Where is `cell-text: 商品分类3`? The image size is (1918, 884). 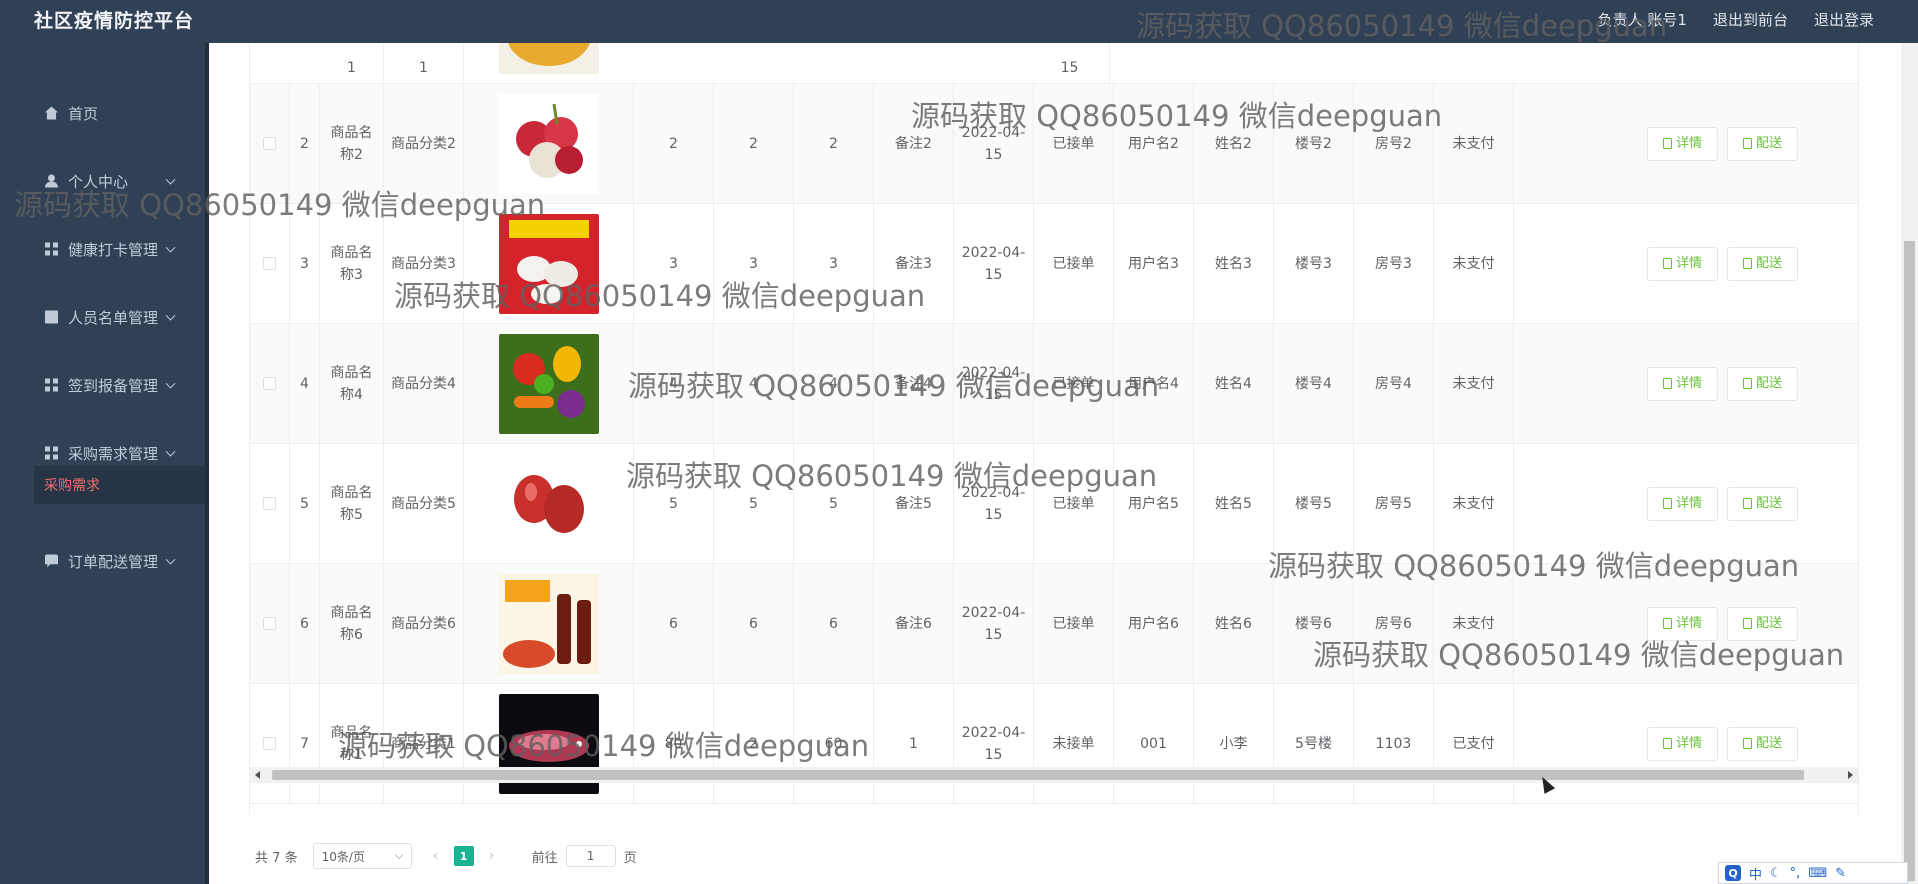 cell-text: 商品分类3 is located at coordinates (423, 263).